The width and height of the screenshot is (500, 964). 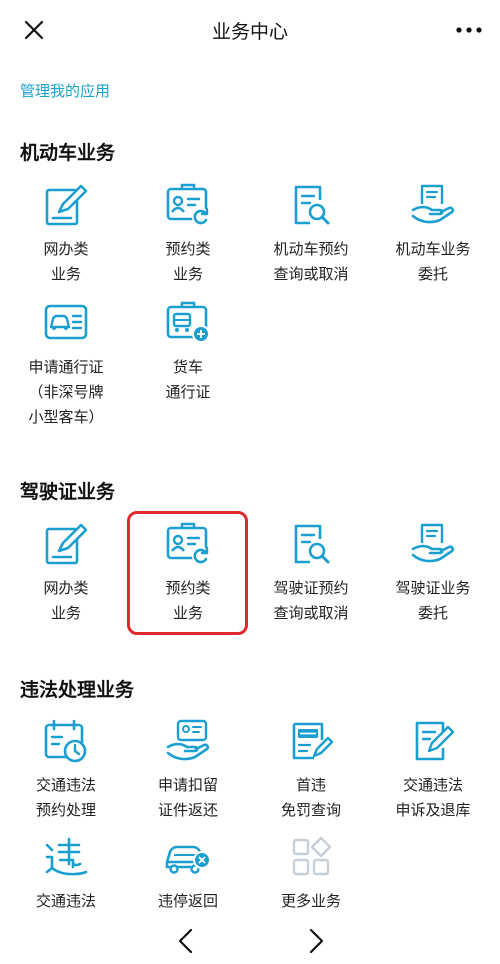 What do you see at coordinates (66, 392) in the screenshot?
I see `tile-label: 申请通行证 （非深号牌 小型客车）` at bounding box center [66, 392].